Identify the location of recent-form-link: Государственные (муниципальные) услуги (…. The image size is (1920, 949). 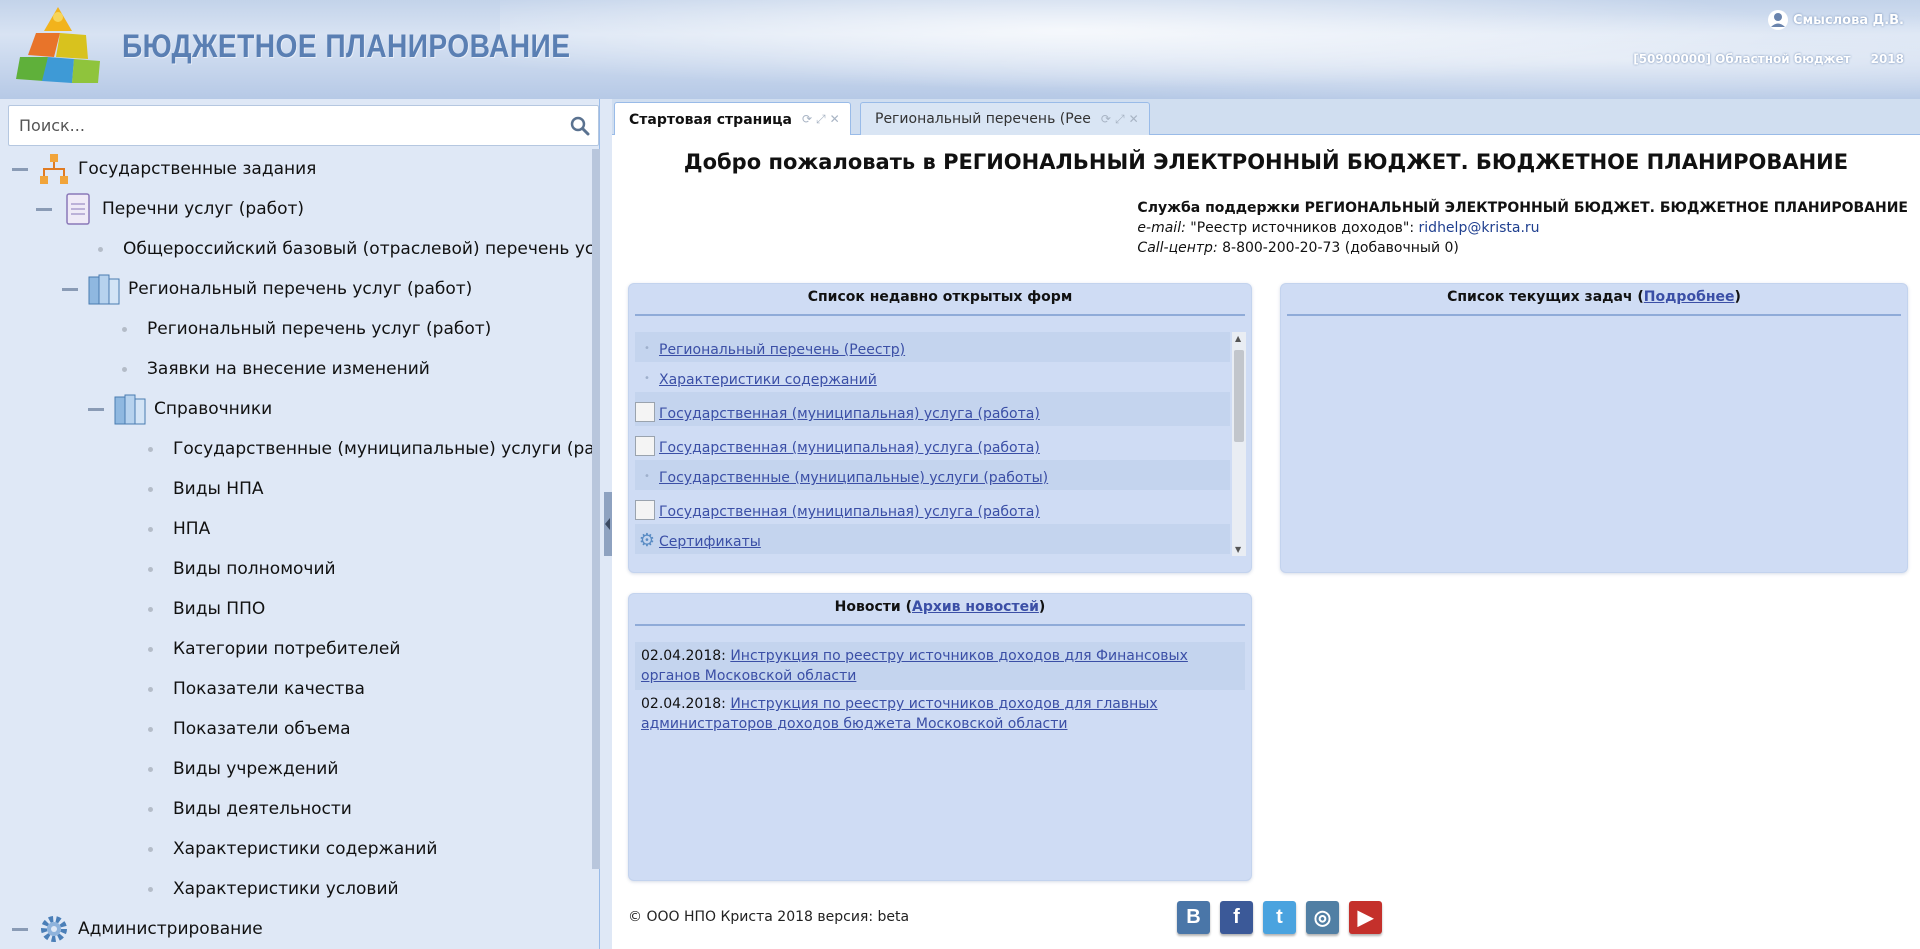
(853, 478).